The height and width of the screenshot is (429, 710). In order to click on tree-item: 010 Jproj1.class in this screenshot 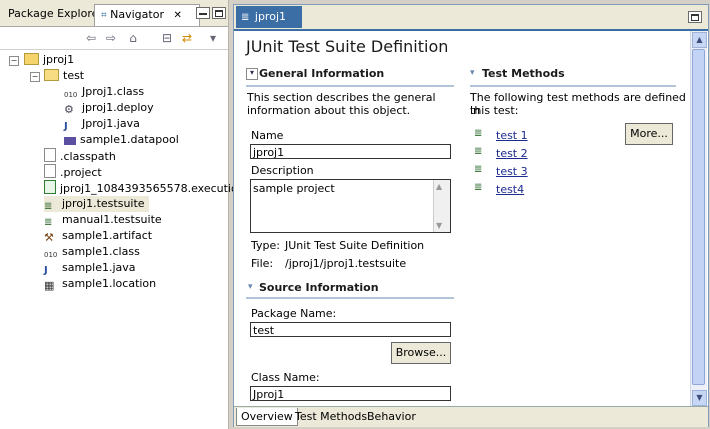, I will do `click(104, 92)`.